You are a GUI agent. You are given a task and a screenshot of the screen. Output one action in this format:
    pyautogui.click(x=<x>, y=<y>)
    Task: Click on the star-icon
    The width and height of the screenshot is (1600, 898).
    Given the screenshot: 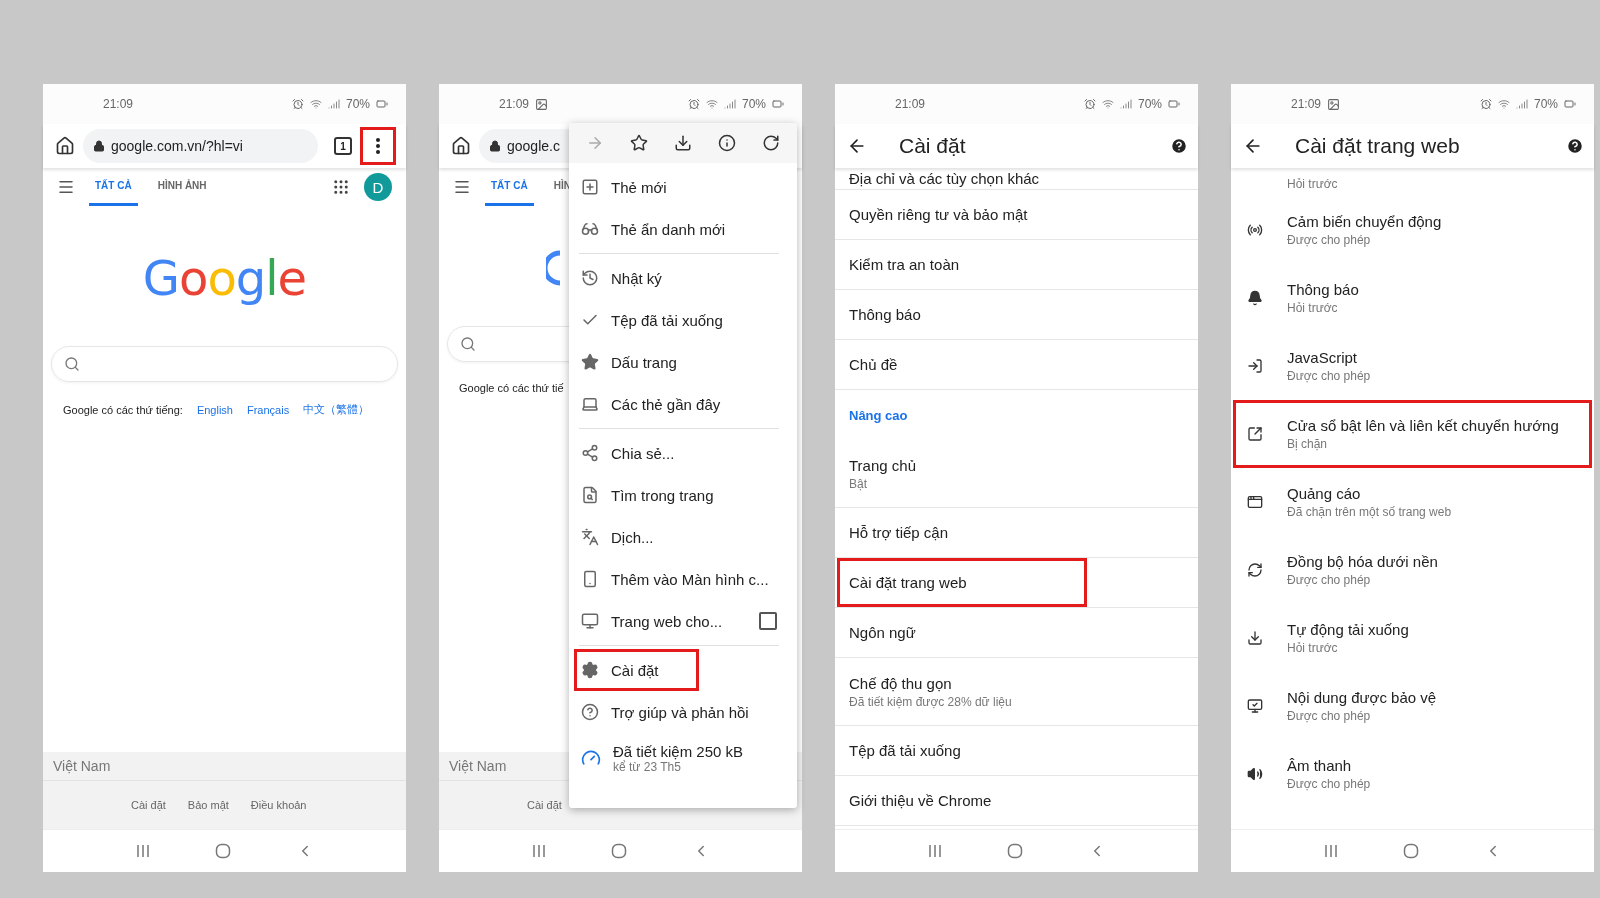 What is the action you would take?
    pyautogui.click(x=639, y=143)
    